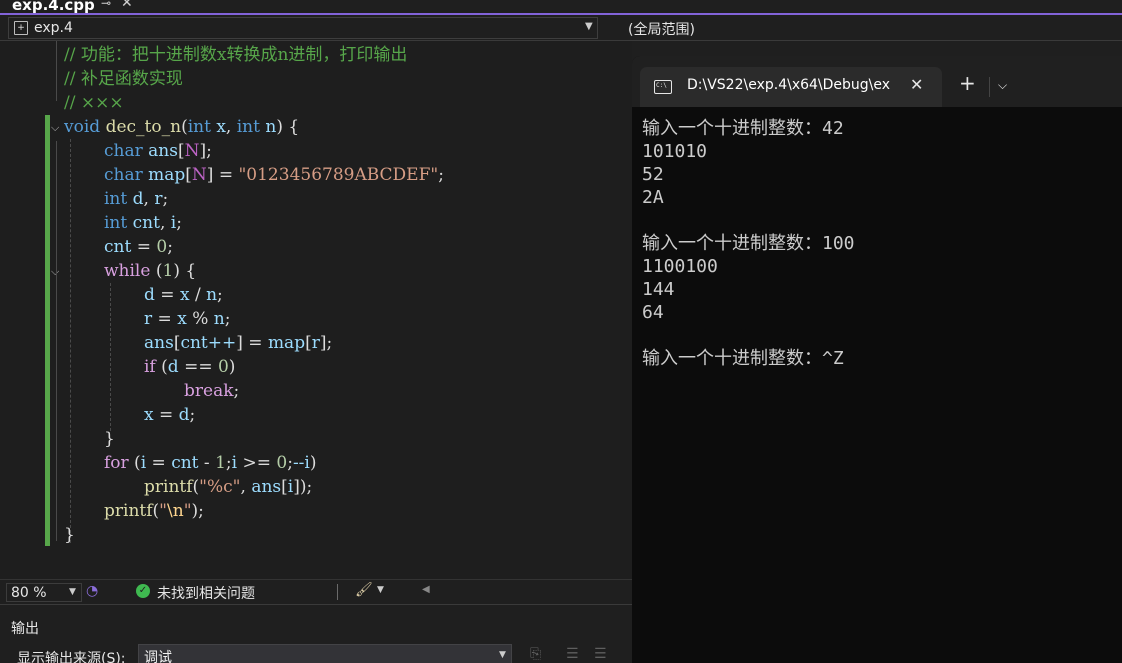 The height and width of the screenshot is (663, 1122). I want to click on string-literal: "0123456789ABCDEF", so click(338, 175).